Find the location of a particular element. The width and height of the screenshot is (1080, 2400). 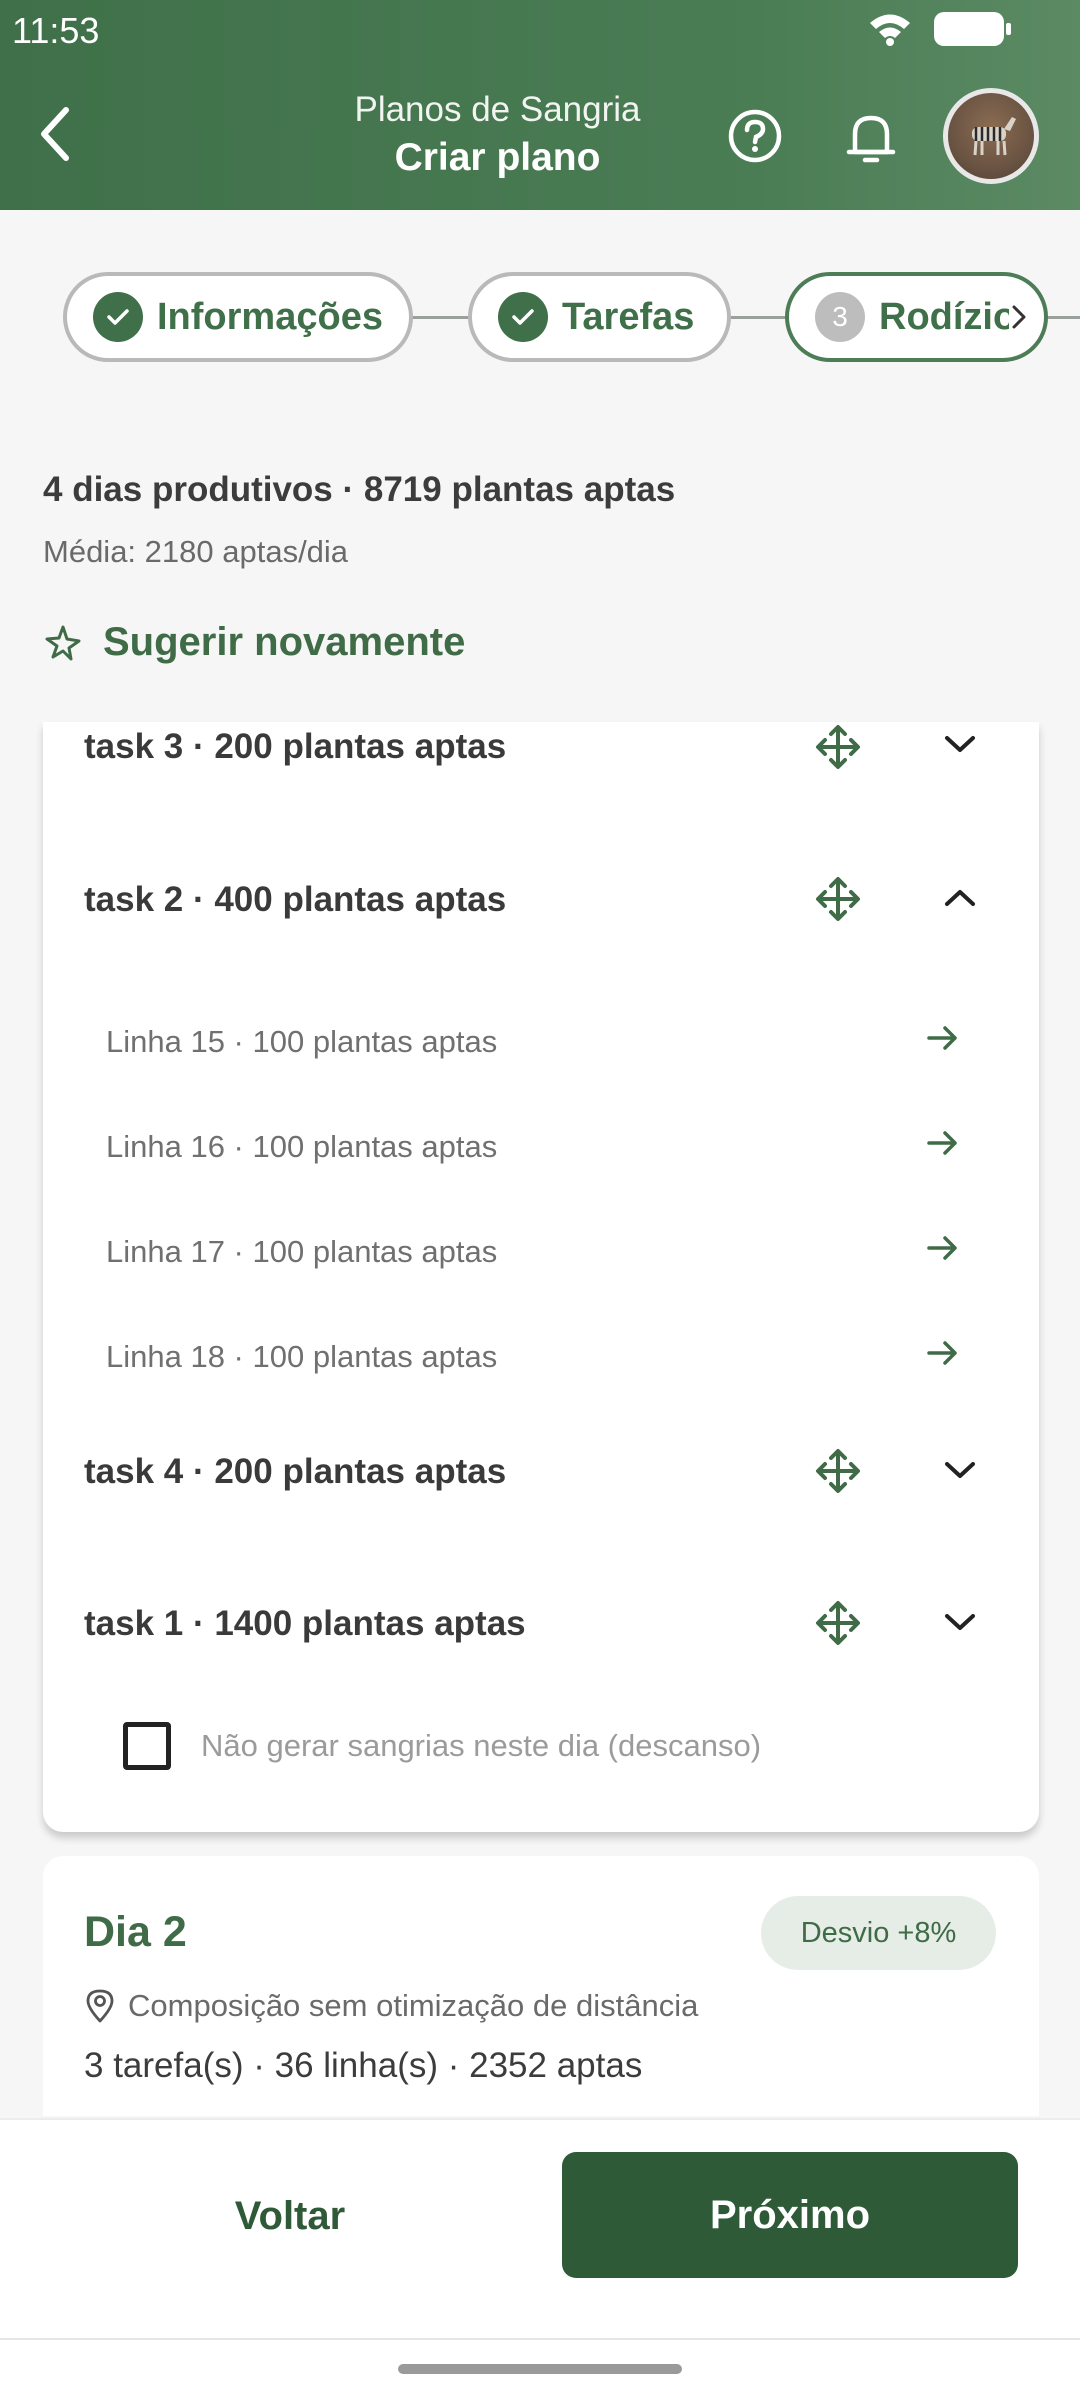

wifi-icon is located at coordinates (890, 30).